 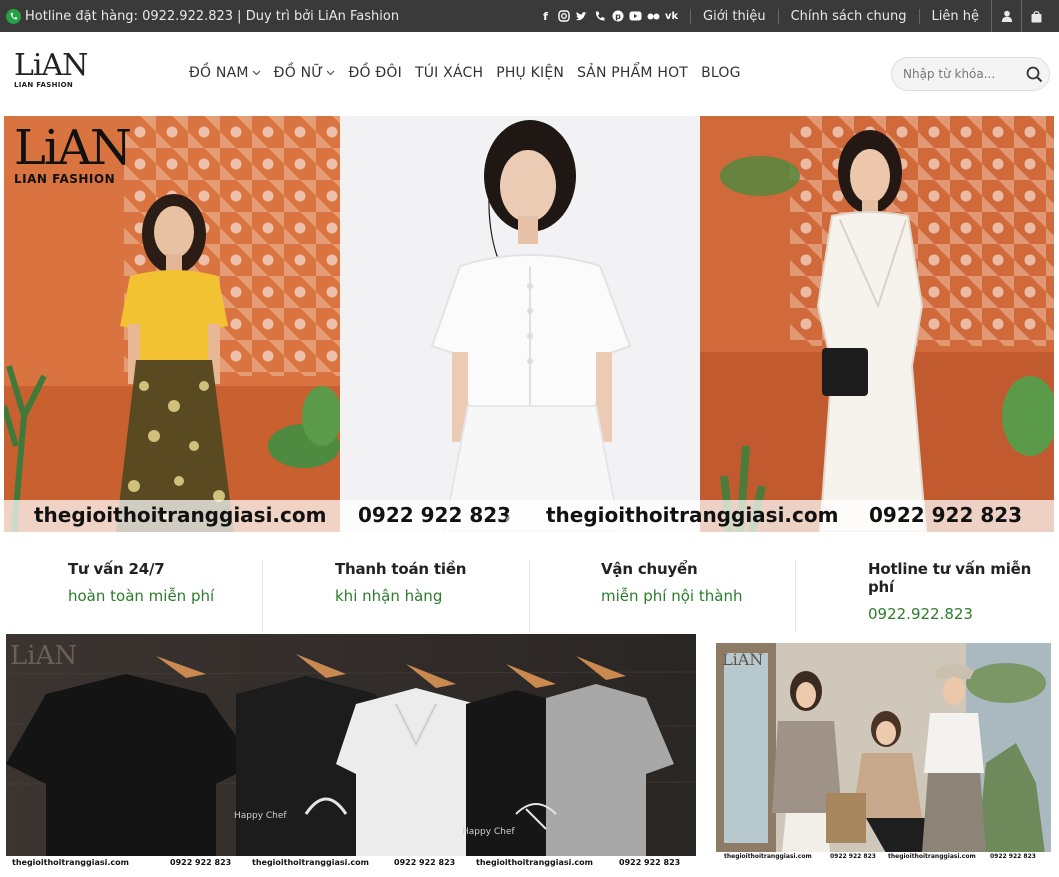 What do you see at coordinates (511, 520) in the screenshot?
I see `slider-dot` at bounding box center [511, 520].